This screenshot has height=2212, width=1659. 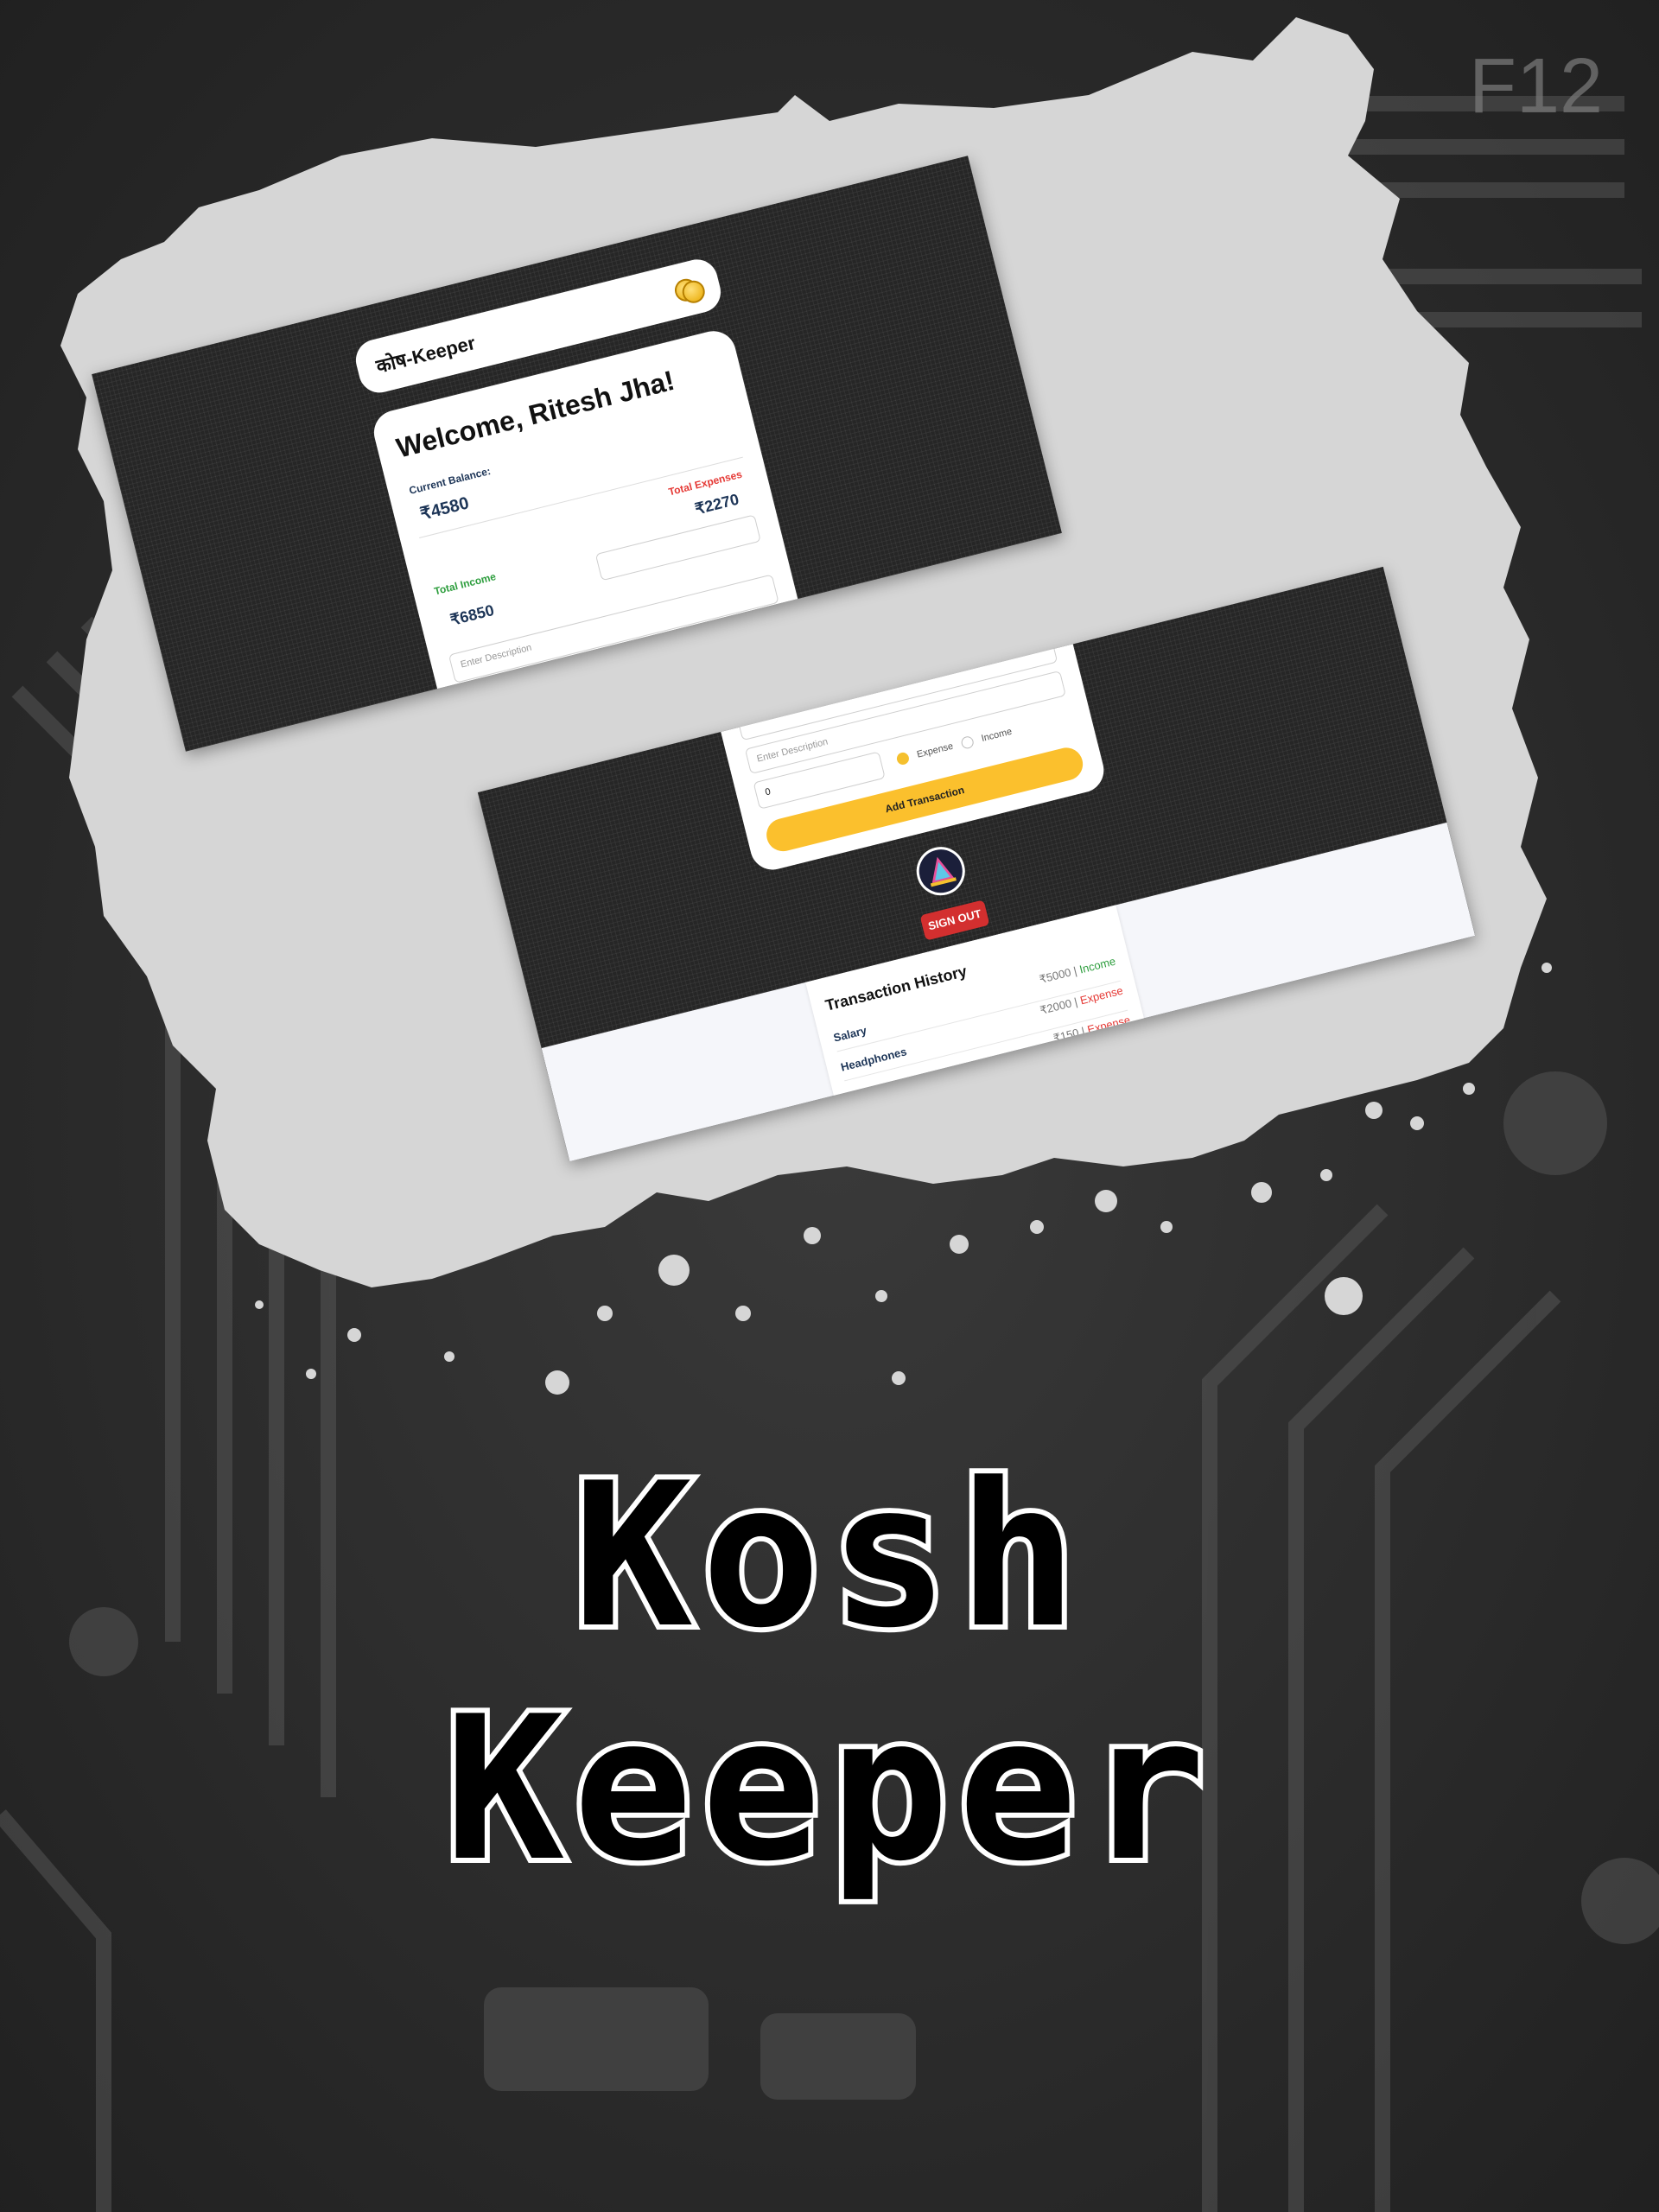 What do you see at coordinates (444, 508) in the screenshot?
I see `current-balance-value: ₹4580` at bounding box center [444, 508].